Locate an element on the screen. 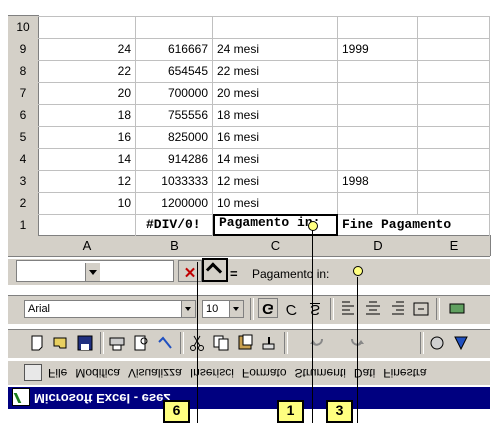 The width and height of the screenshot is (493, 423). cell-d9: 1999 is located at coordinates (378, 49).